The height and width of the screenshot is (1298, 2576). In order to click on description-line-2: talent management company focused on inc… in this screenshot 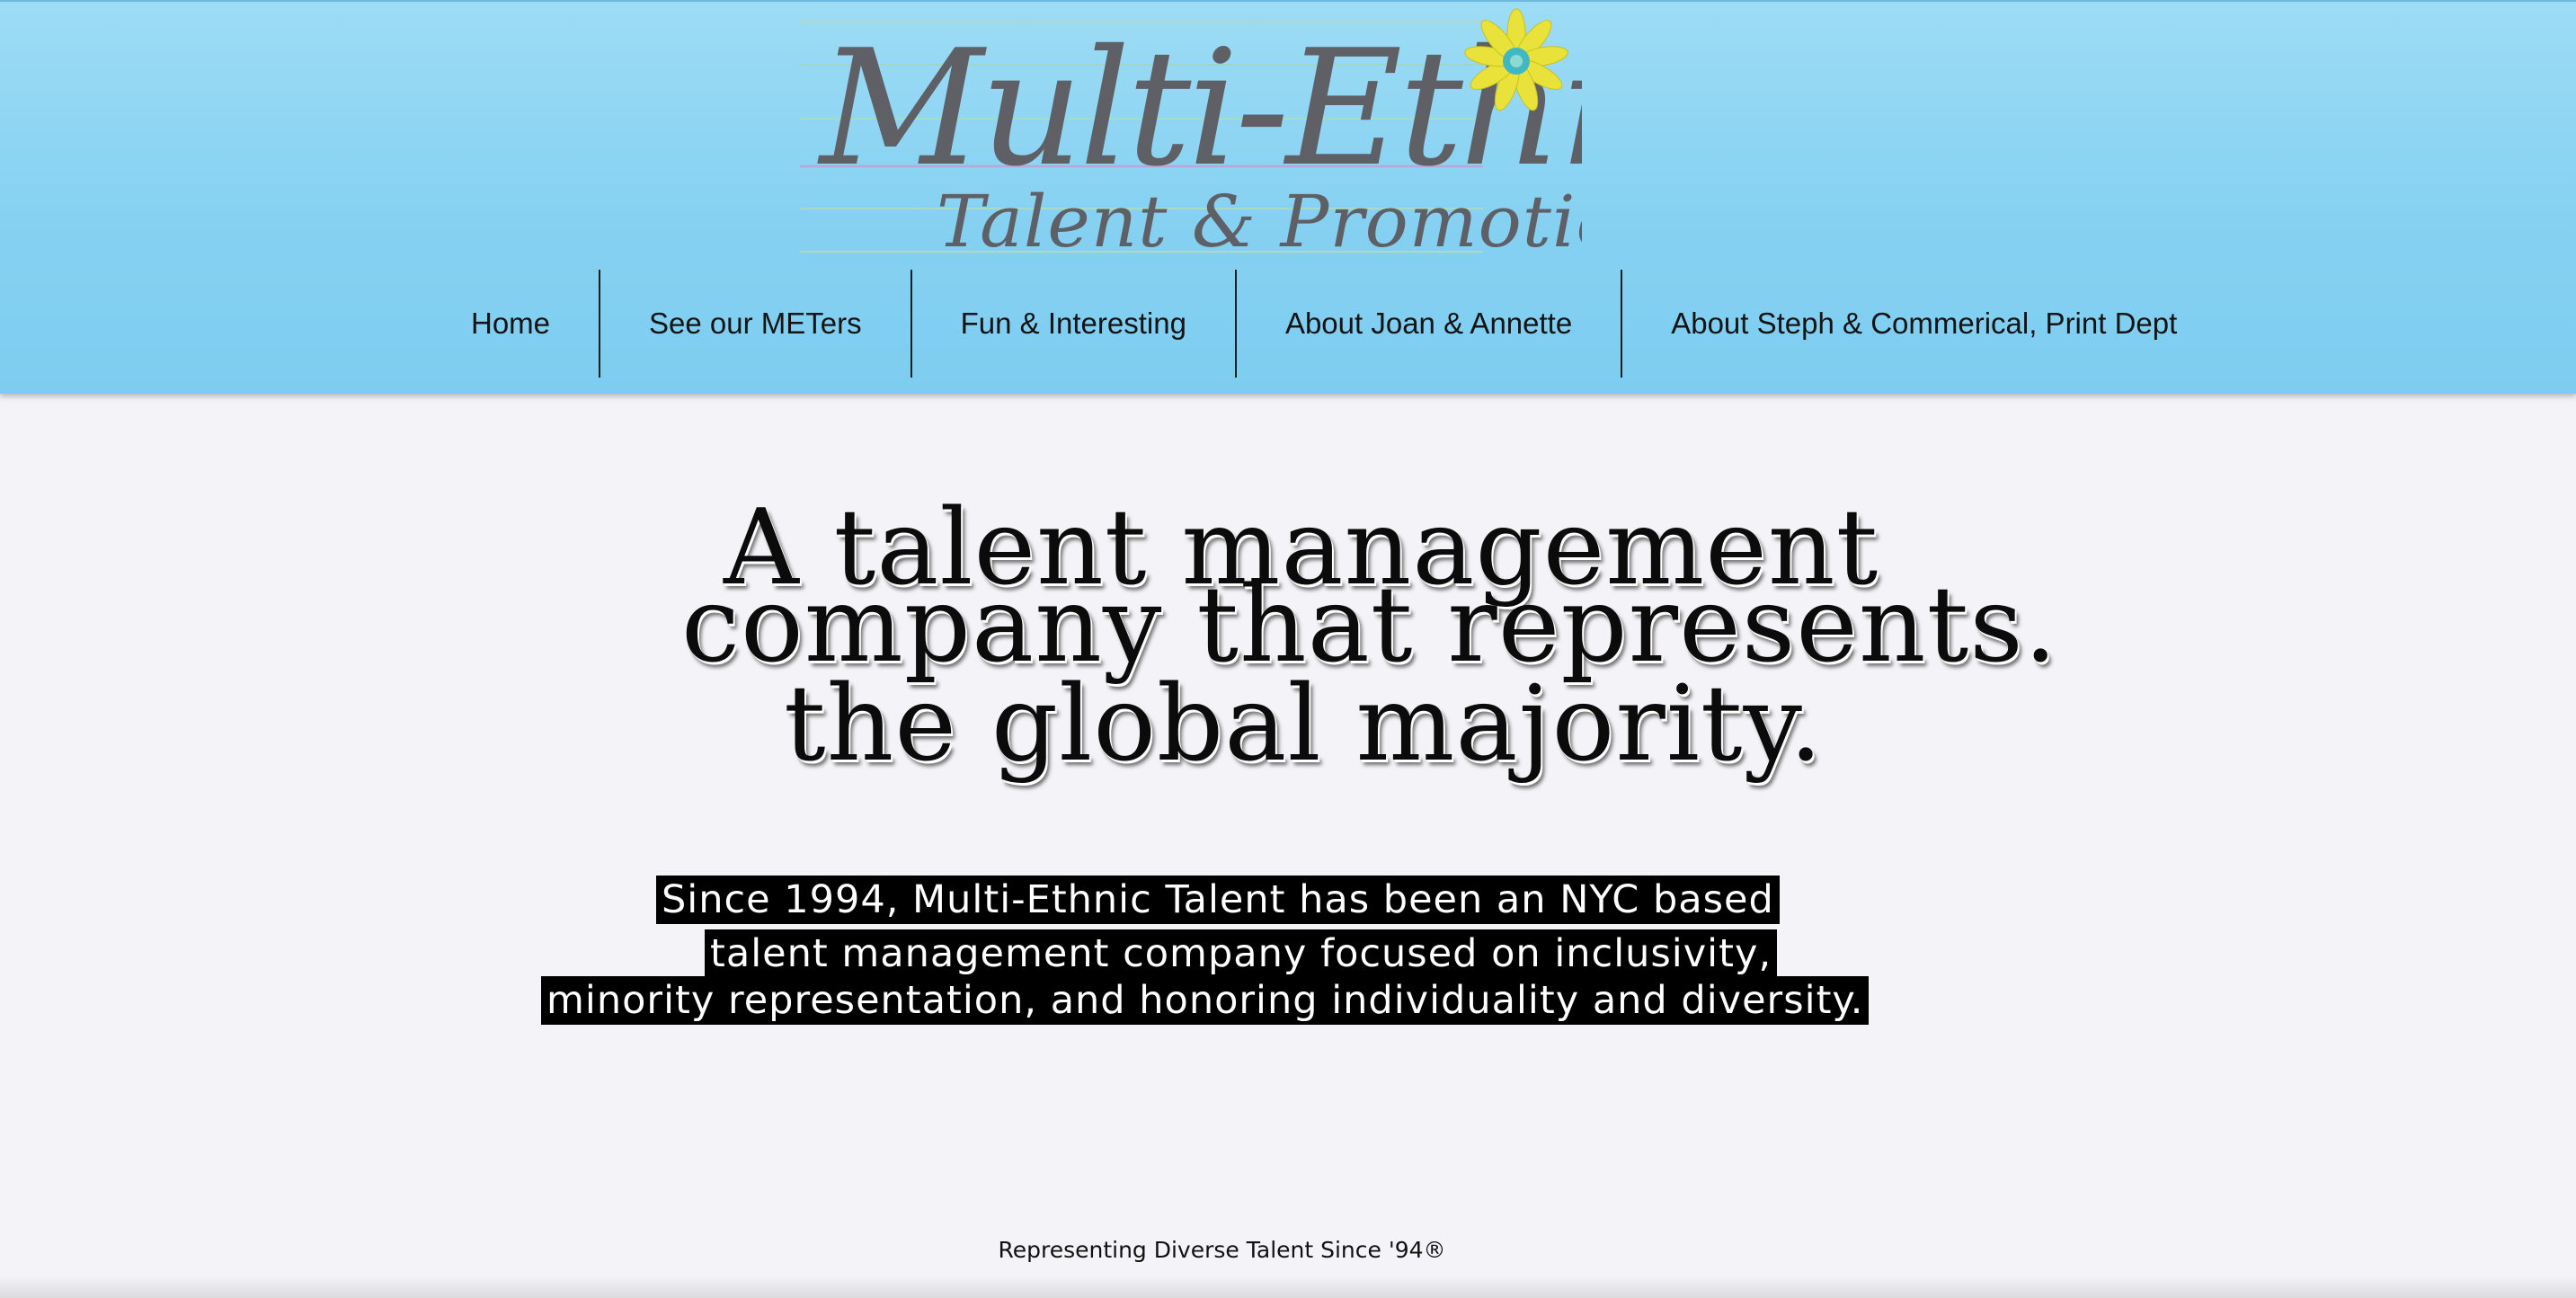, I will do `click(1241, 953)`.